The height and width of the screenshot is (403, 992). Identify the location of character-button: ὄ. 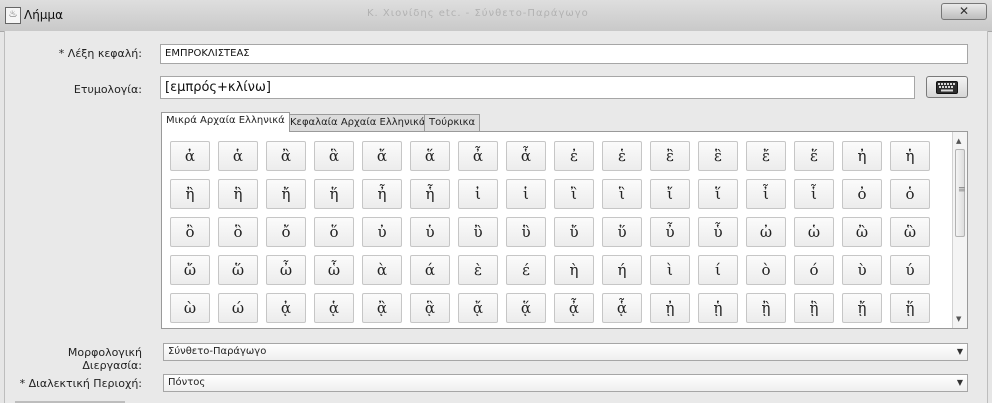
(286, 232).